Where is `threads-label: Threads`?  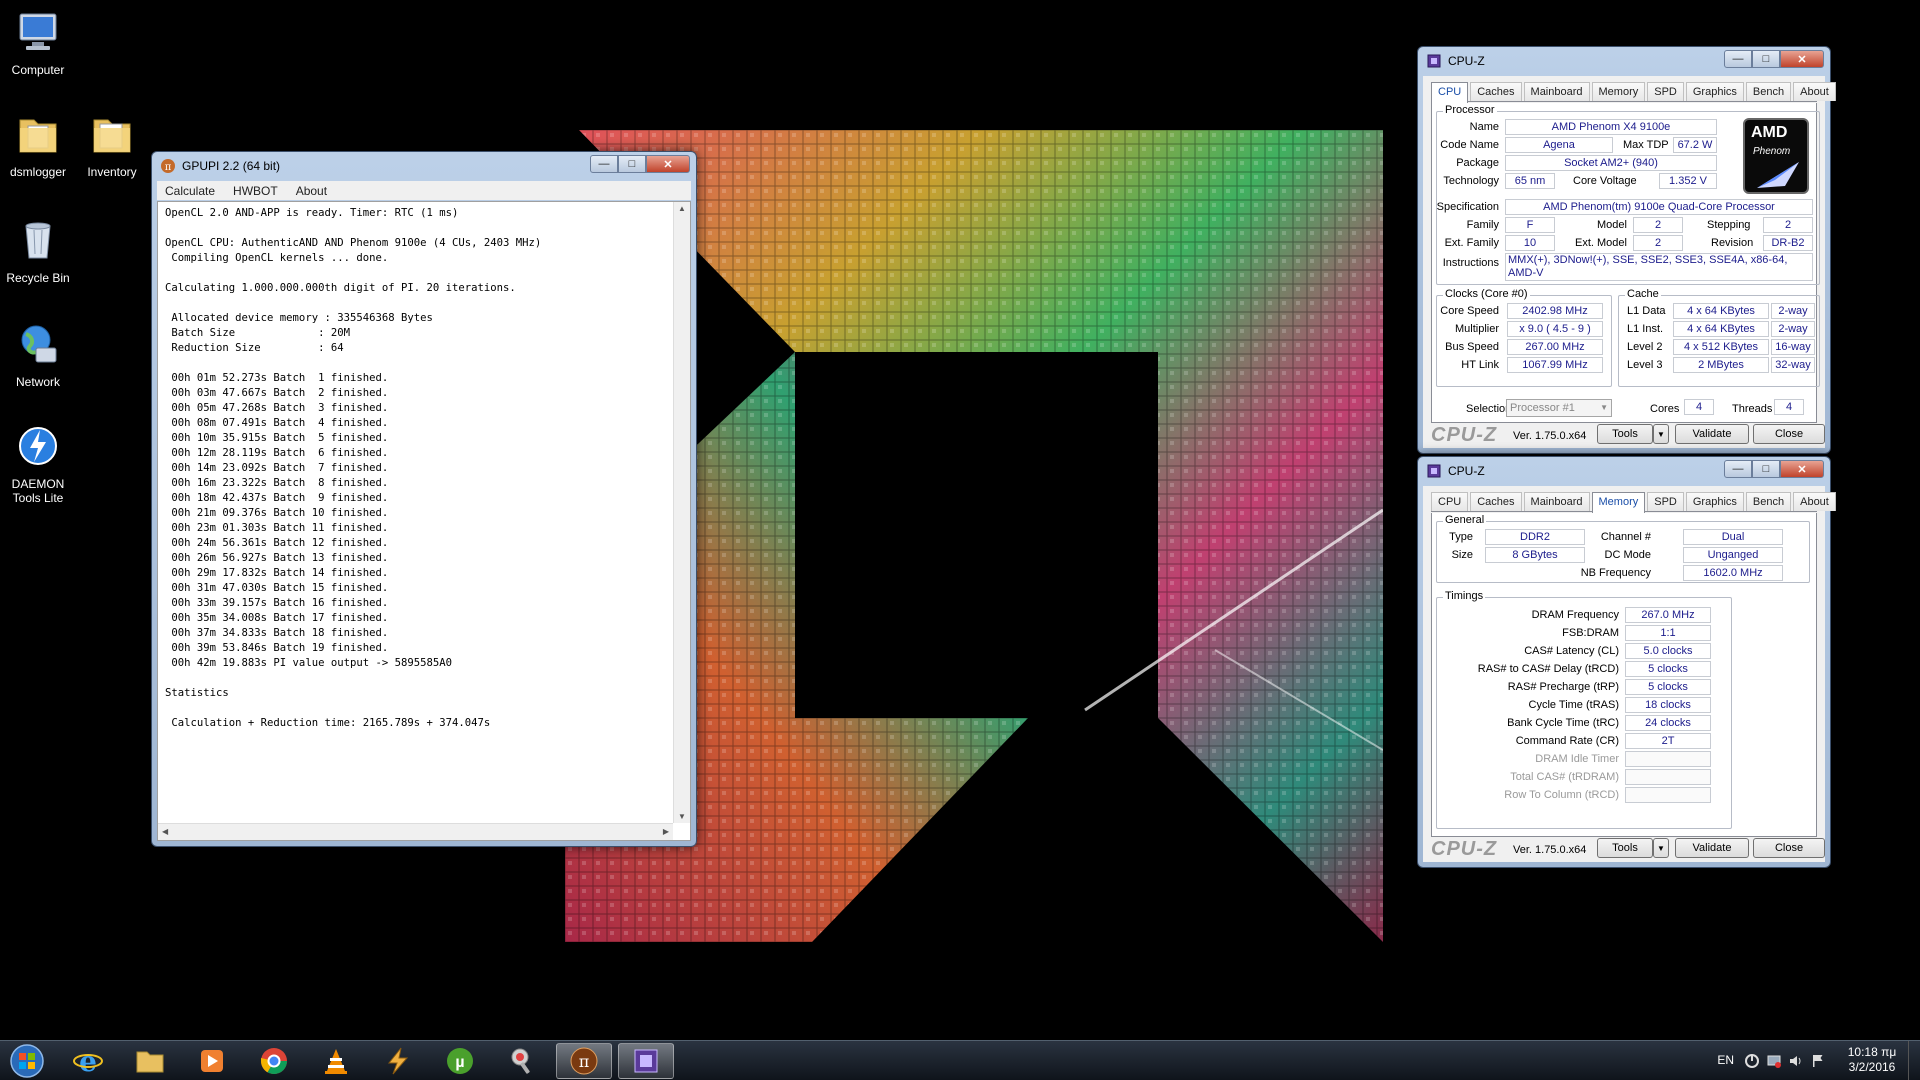 threads-label: Threads is located at coordinates (1752, 409).